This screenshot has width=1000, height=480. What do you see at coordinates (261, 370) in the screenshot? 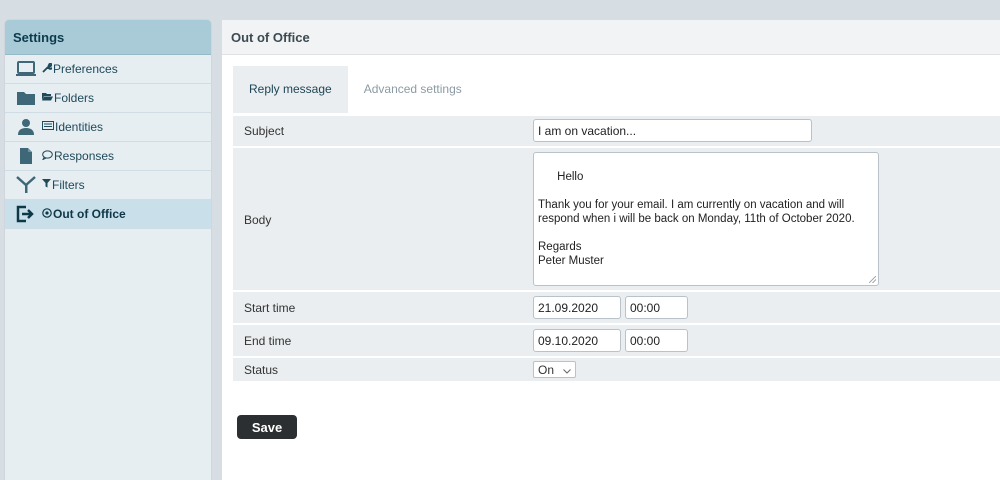
I see `status-label: Status` at bounding box center [261, 370].